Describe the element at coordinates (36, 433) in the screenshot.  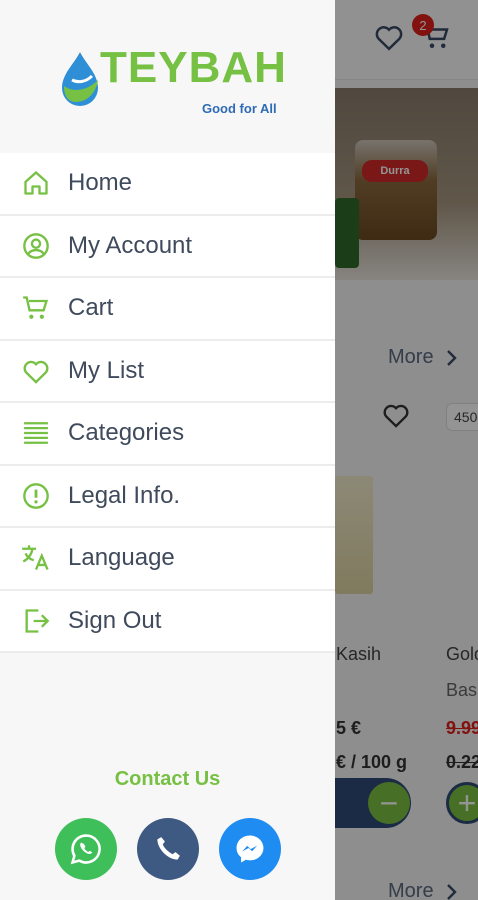
I see `list-icon` at that location.